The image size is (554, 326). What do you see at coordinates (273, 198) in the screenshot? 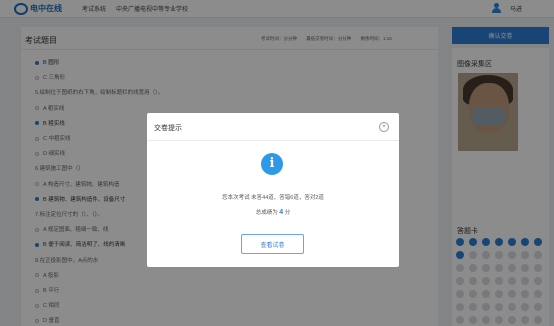
I see `result-summary: 您本次考试 未答44道、答错6道，答对2道` at bounding box center [273, 198].